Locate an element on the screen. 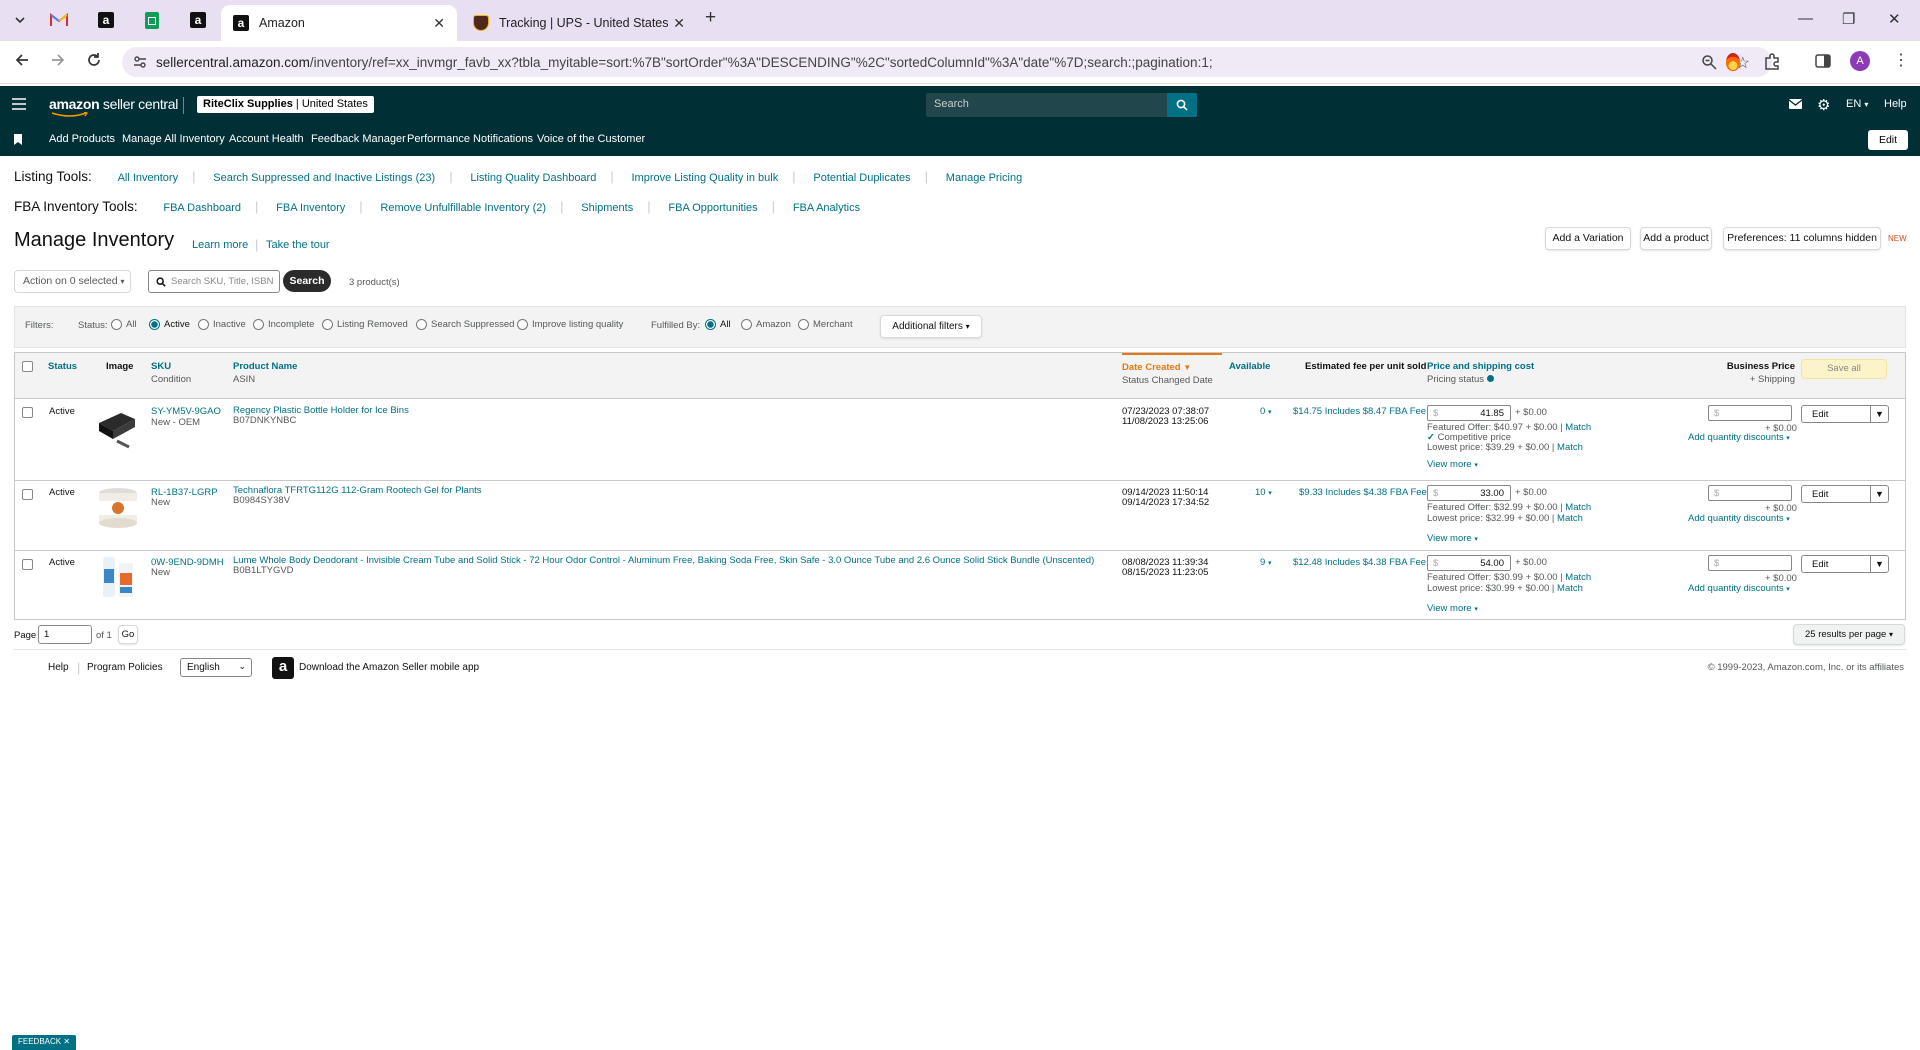  col-product-name: Product Name ASIN is located at coordinates (265, 373).